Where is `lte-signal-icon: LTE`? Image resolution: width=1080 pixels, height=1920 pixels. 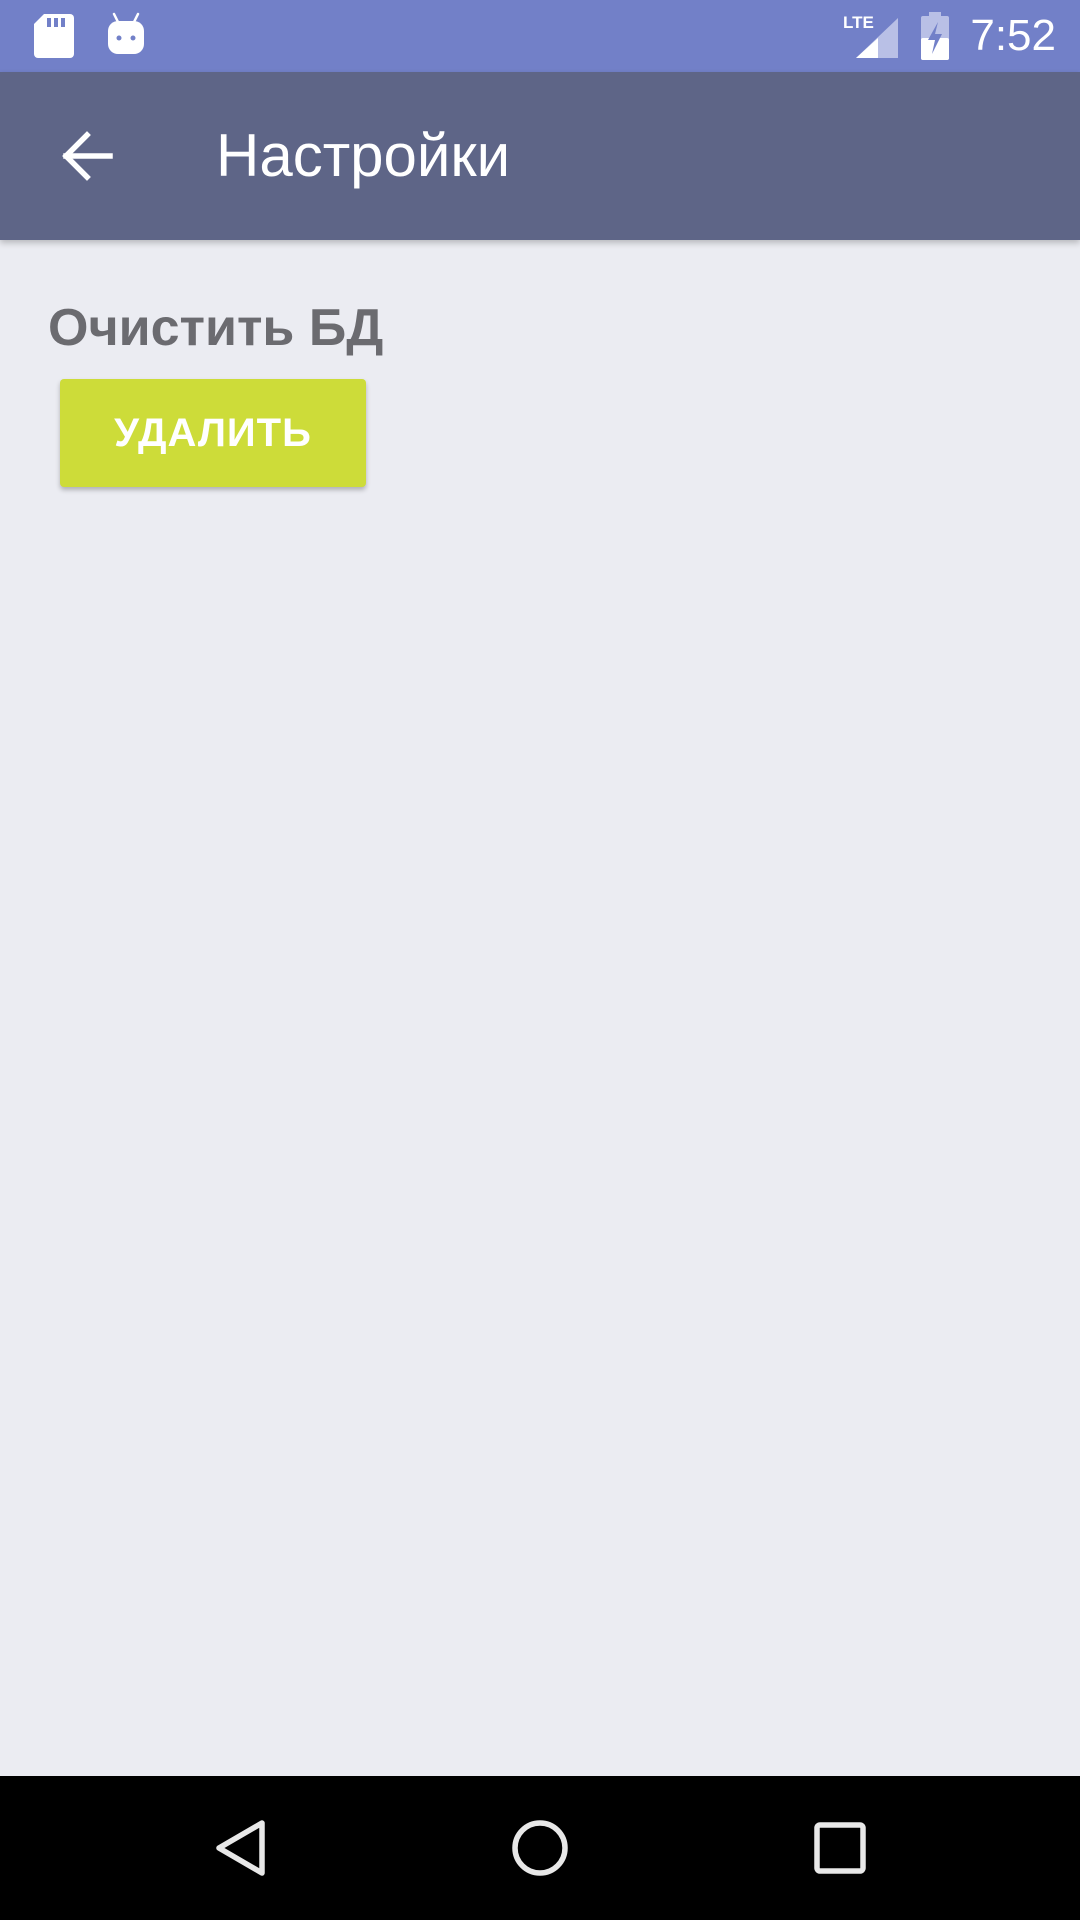 lte-signal-icon: LTE is located at coordinates (870, 35).